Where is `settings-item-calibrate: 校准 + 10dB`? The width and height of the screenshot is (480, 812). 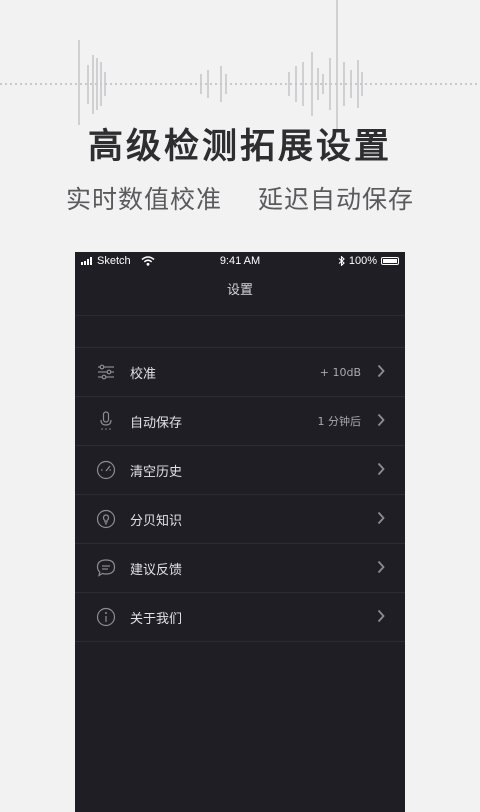
settings-item-calibrate: 校准 + 10dB is located at coordinates (240, 372).